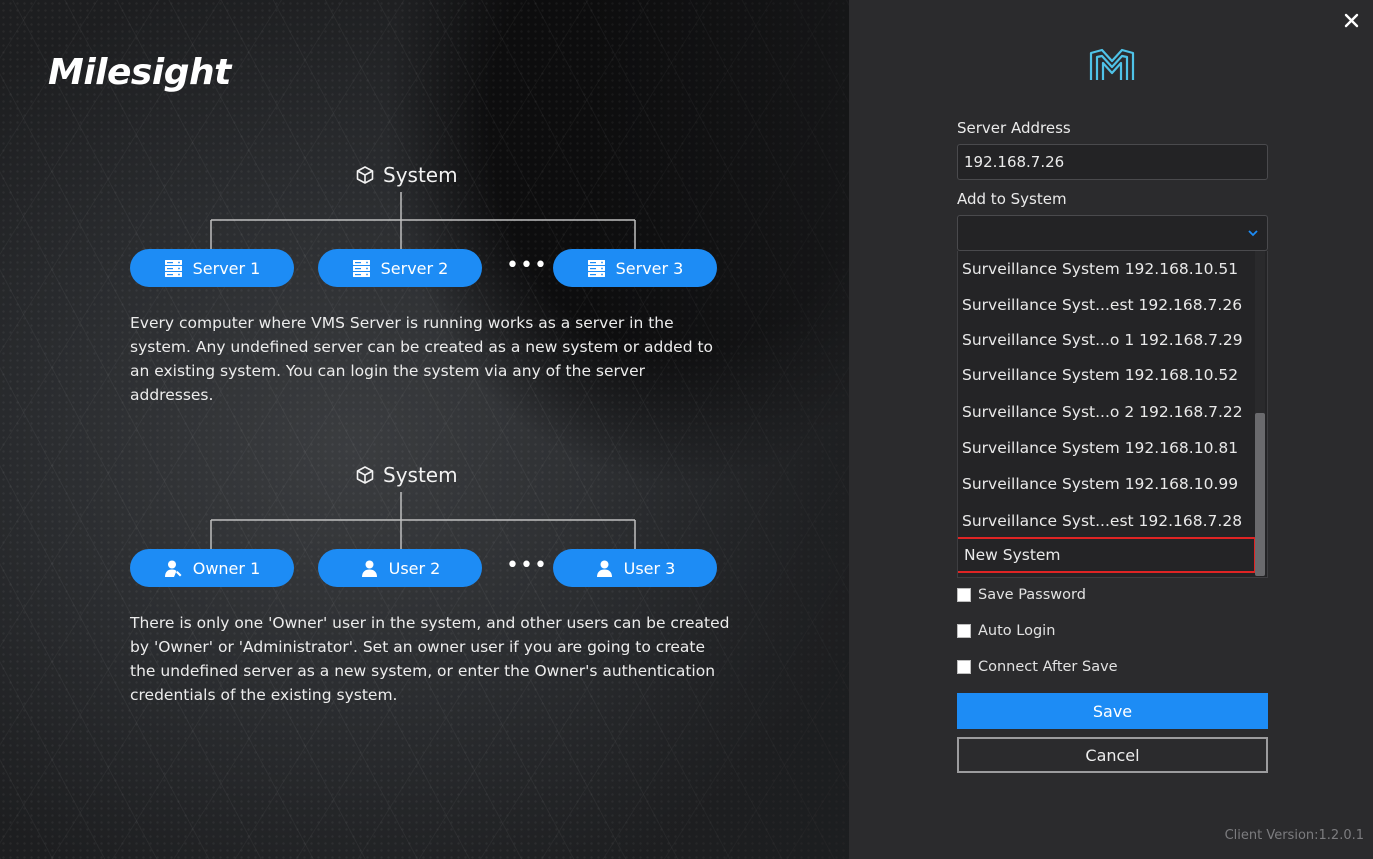 The image size is (1373, 859). What do you see at coordinates (649, 568) in the screenshot?
I see `user-node-label: User 3` at bounding box center [649, 568].